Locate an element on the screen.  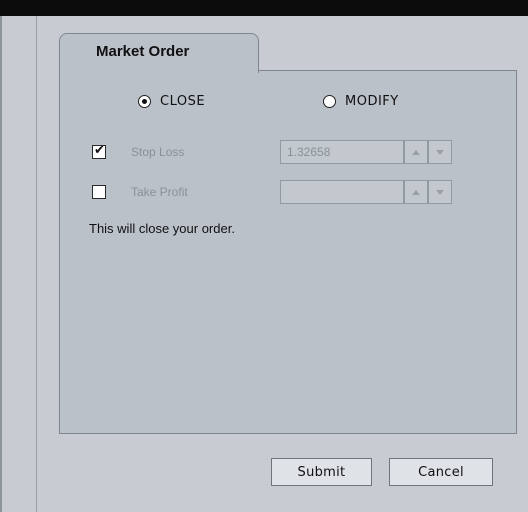
take-profit-increment-button is located at coordinates (416, 192).